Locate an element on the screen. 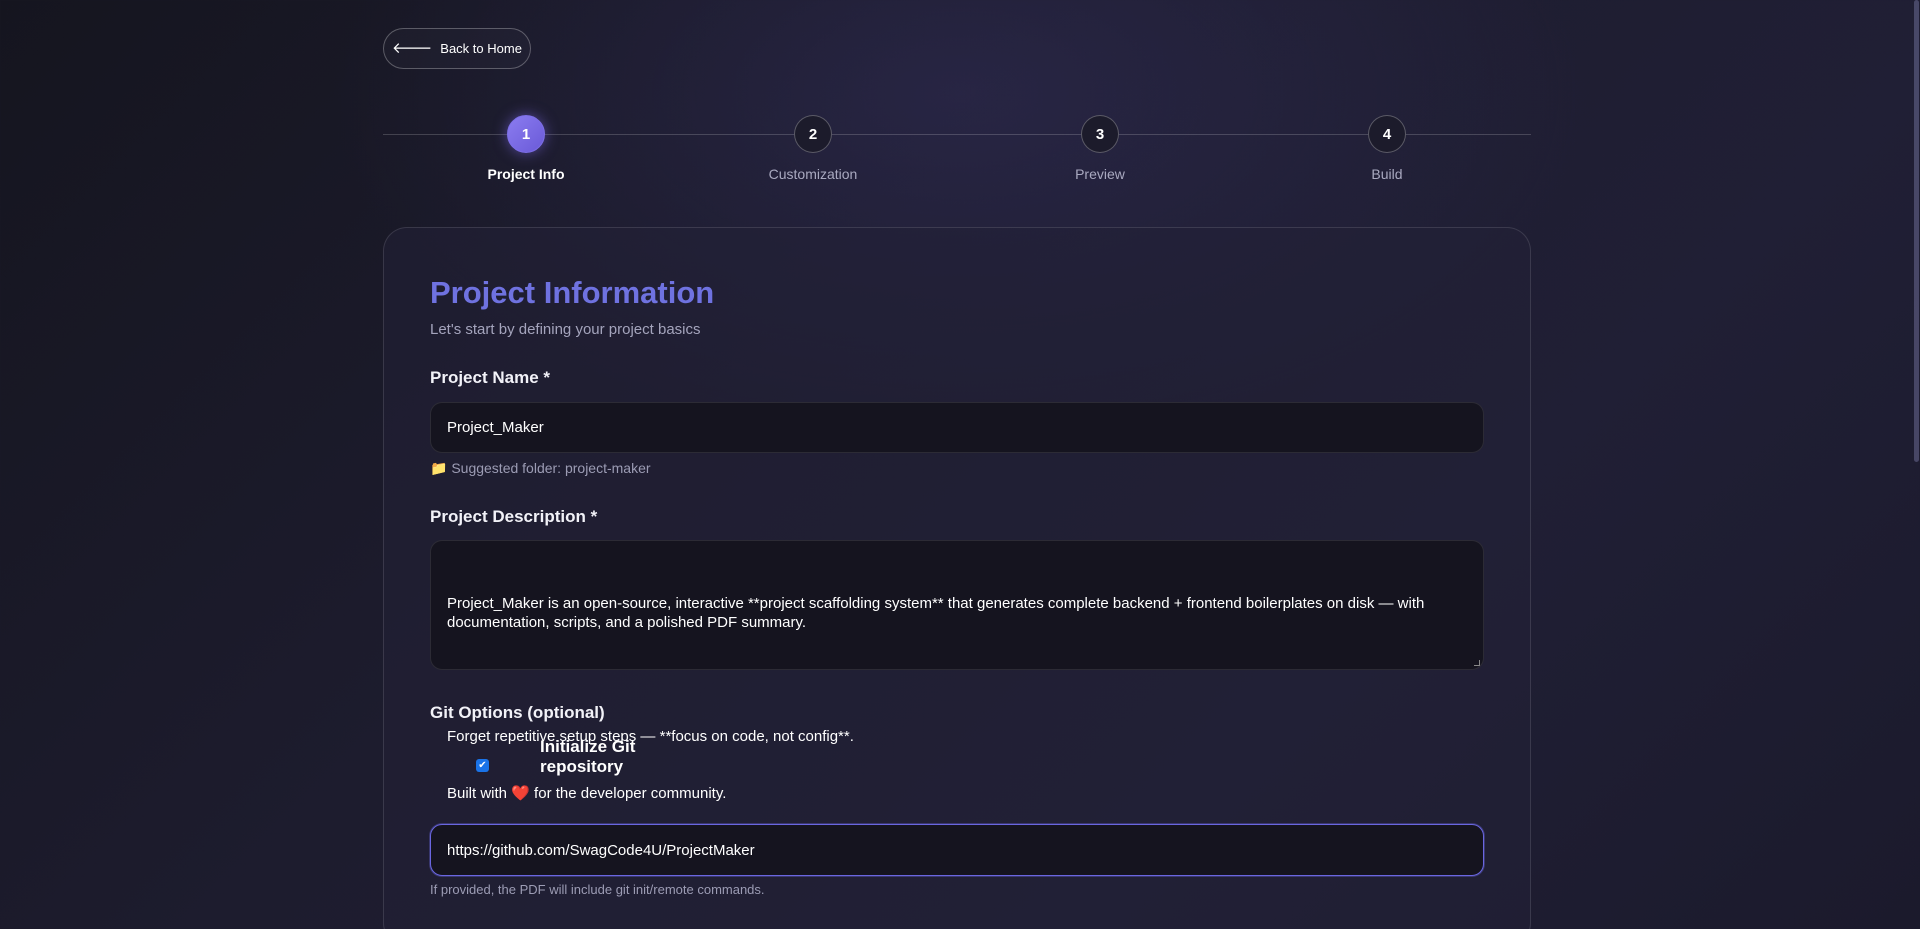  checkmark-icon: ✔ is located at coordinates (482, 765).